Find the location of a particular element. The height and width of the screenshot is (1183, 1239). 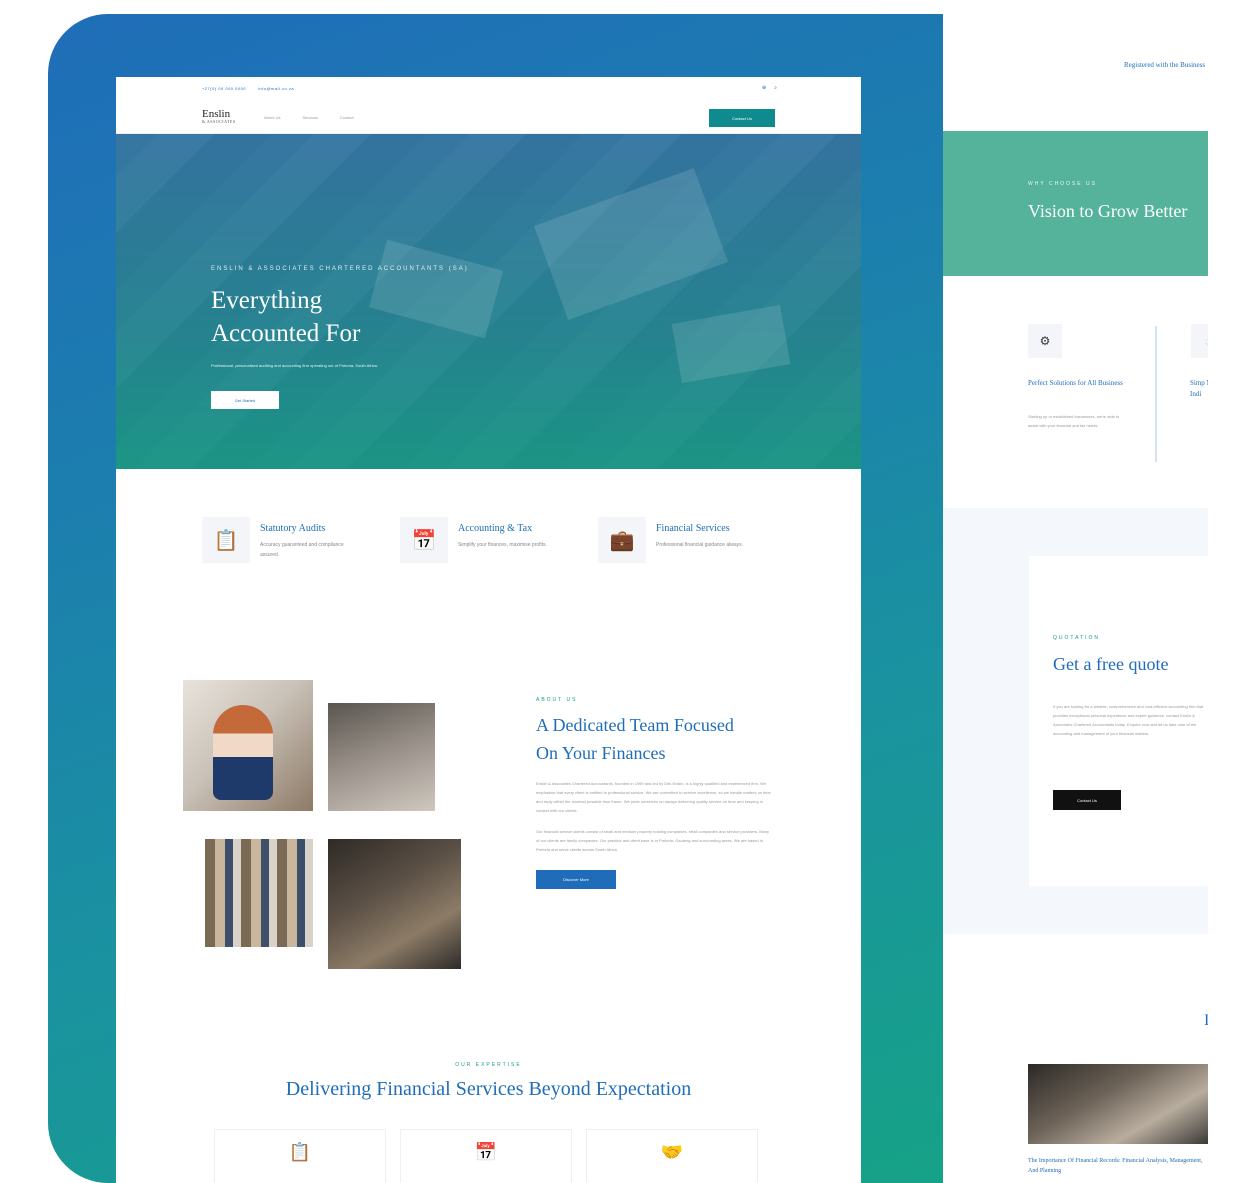

about-title-line1: A Dedicated Team Focused is located at coordinates (635, 725).